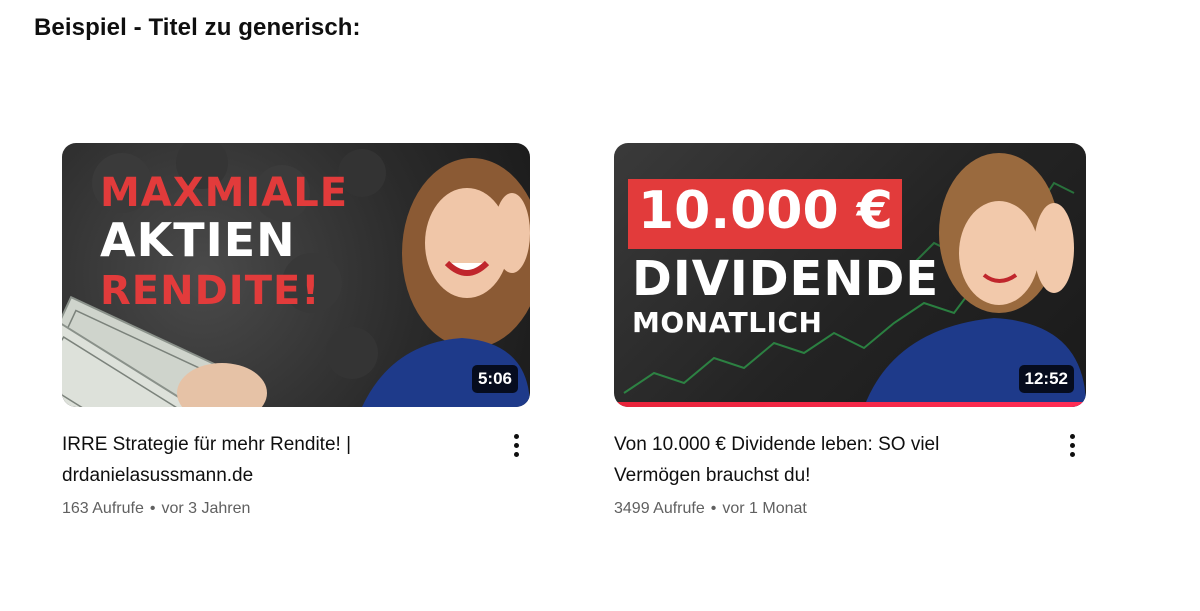 This screenshot has width=1200, height=611. What do you see at coordinates (777, 444) in the screenshot?
I see `video-title-line-1: Von 10.000 € Dividende leben: SO viel` at bounding box center [777, 444].